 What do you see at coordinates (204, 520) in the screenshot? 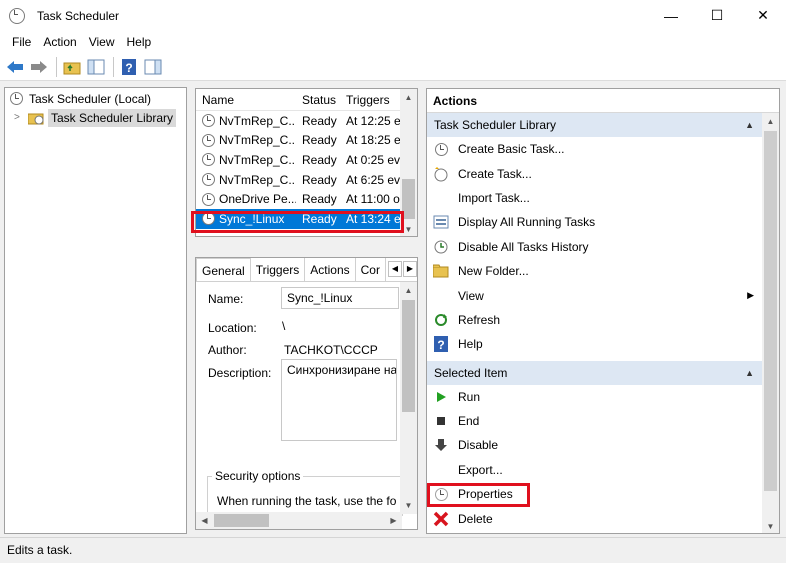
I see `scroll-left-icon: ◀` at bounding box center [204, 520].